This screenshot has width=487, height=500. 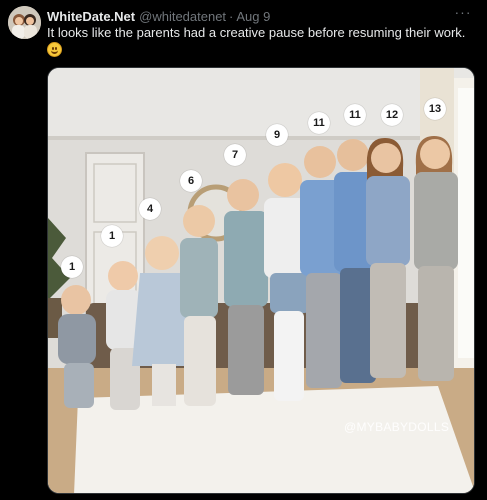 I want to click on smiling-face-emoji, so click(x=54, y=49).